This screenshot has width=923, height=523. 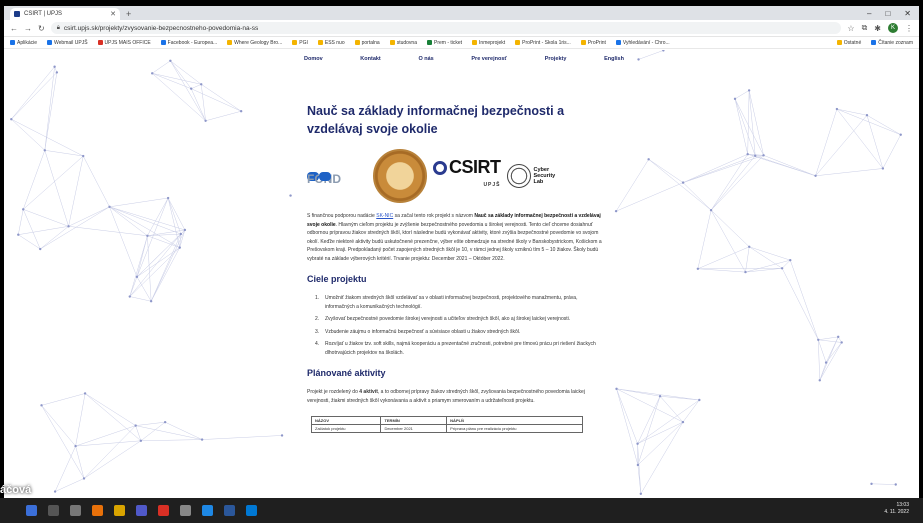 I want to click on nav-pre-verejnost: Pre verejnosť, so click(x=489, y=59).